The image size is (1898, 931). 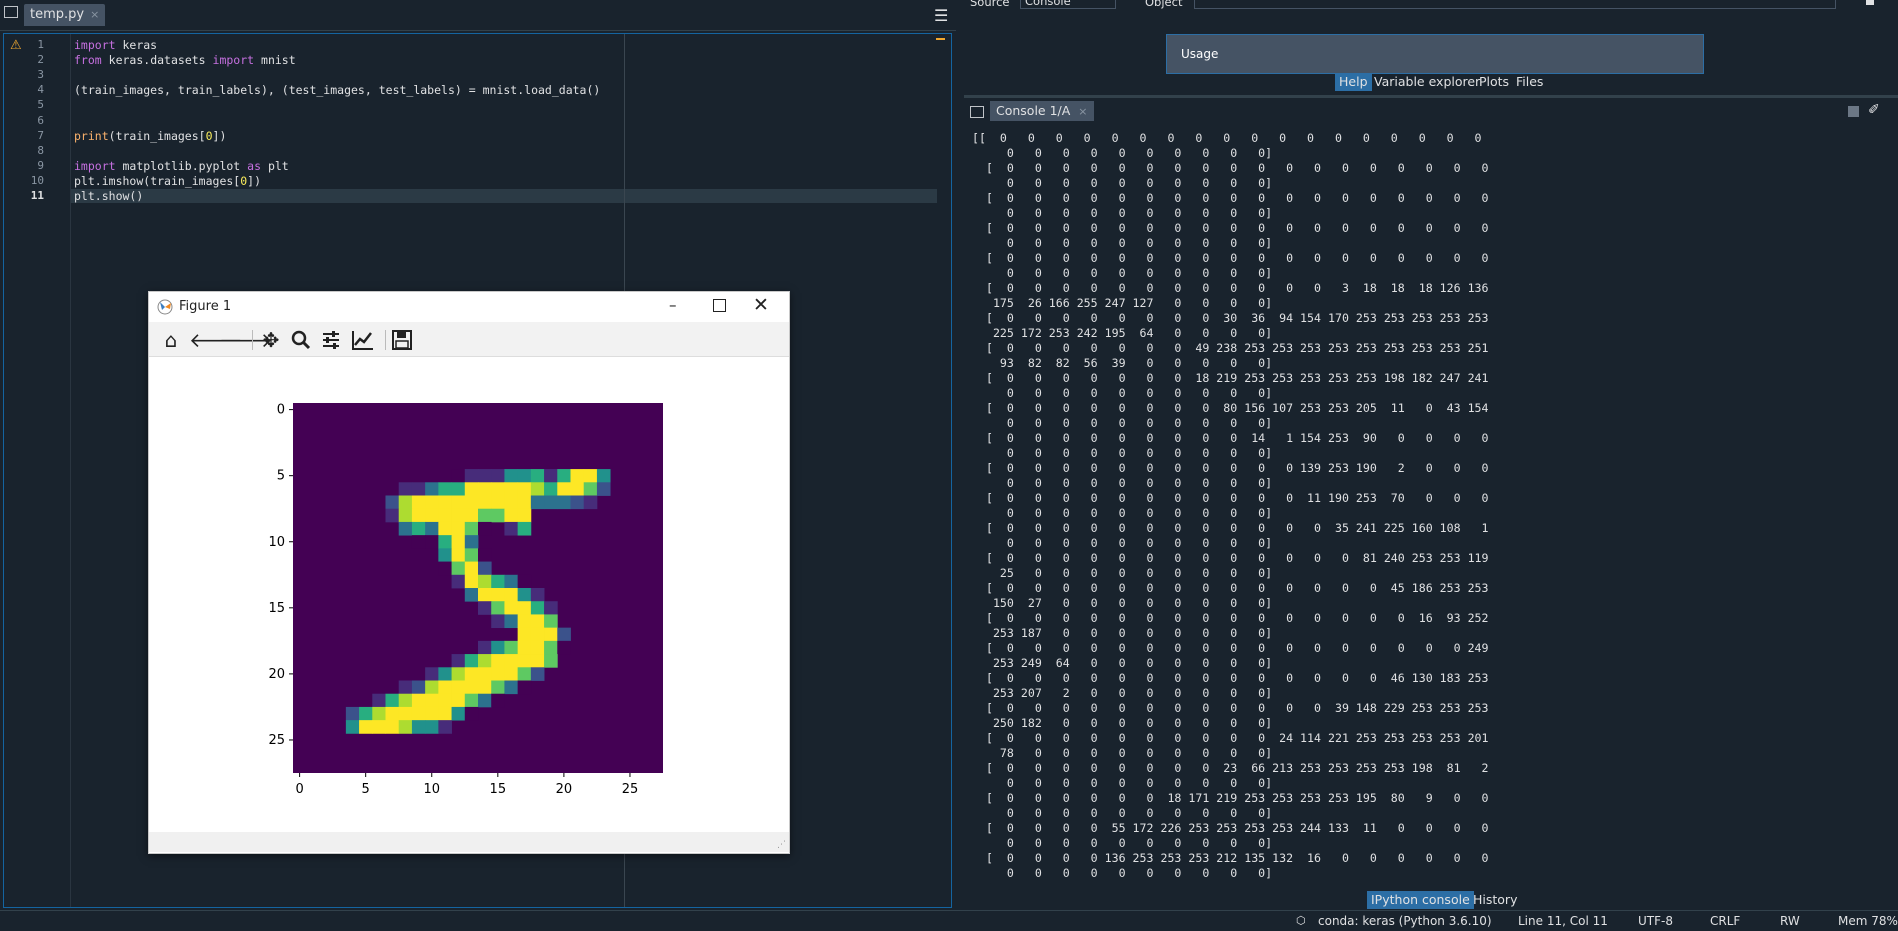 What do you see at coordinates (167, 181) in the screenshot?
I see `code-line: plt.imshow(train_images[0])` at bounding box center [167, 181].